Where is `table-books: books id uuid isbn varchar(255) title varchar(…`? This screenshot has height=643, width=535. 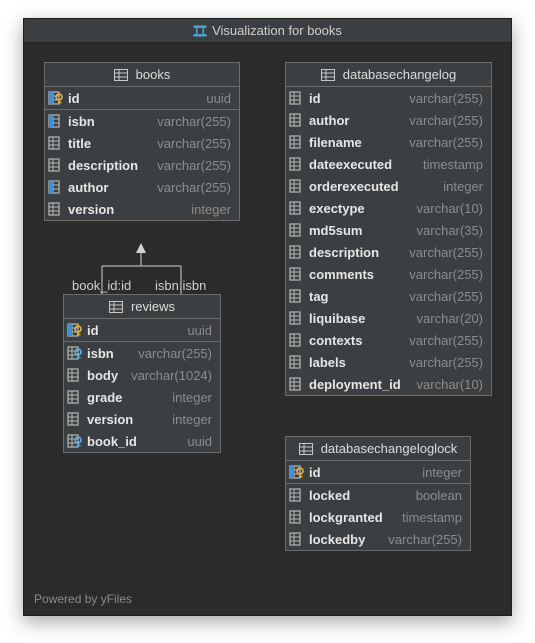
table-books: books id uuid isbn varchar(255) title varchar(… is located at coordinates (142, 141).